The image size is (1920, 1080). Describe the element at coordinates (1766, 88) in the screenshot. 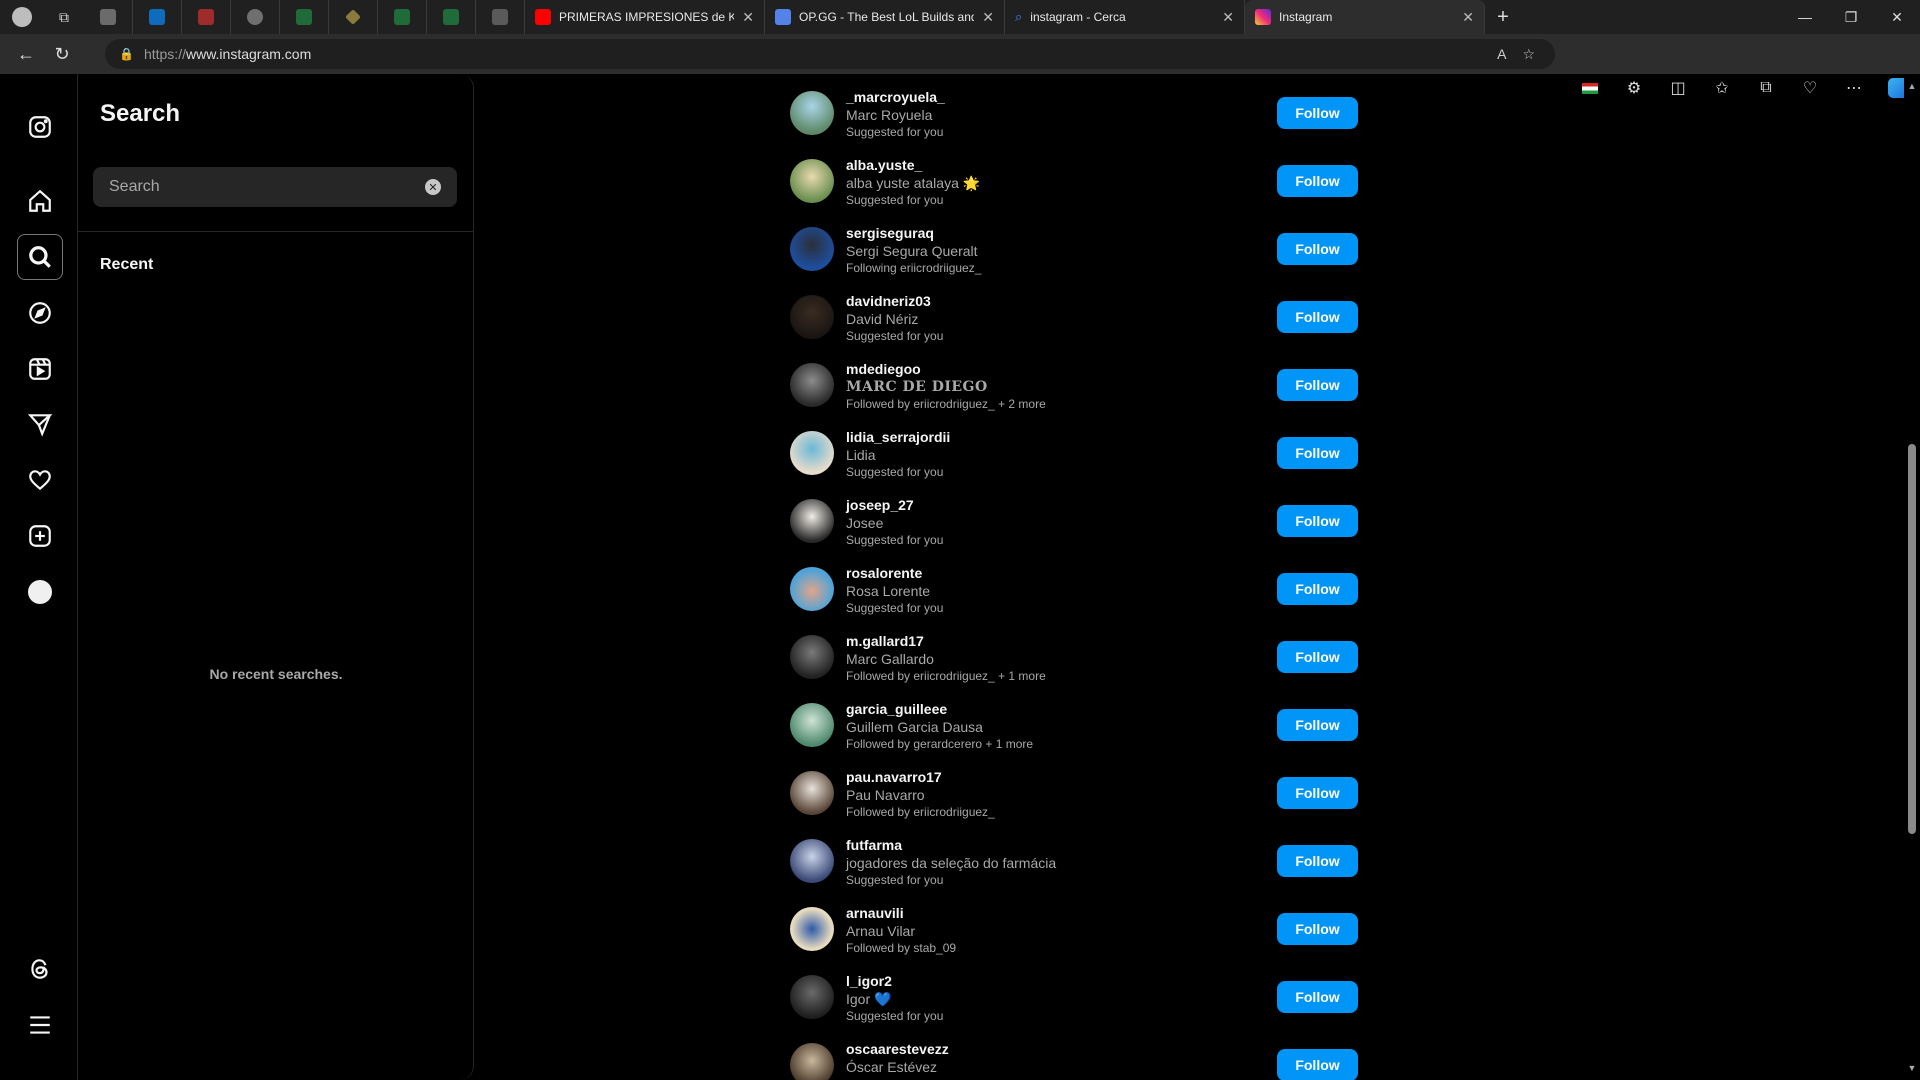

I see `collections-icon: ⧉` at that location.